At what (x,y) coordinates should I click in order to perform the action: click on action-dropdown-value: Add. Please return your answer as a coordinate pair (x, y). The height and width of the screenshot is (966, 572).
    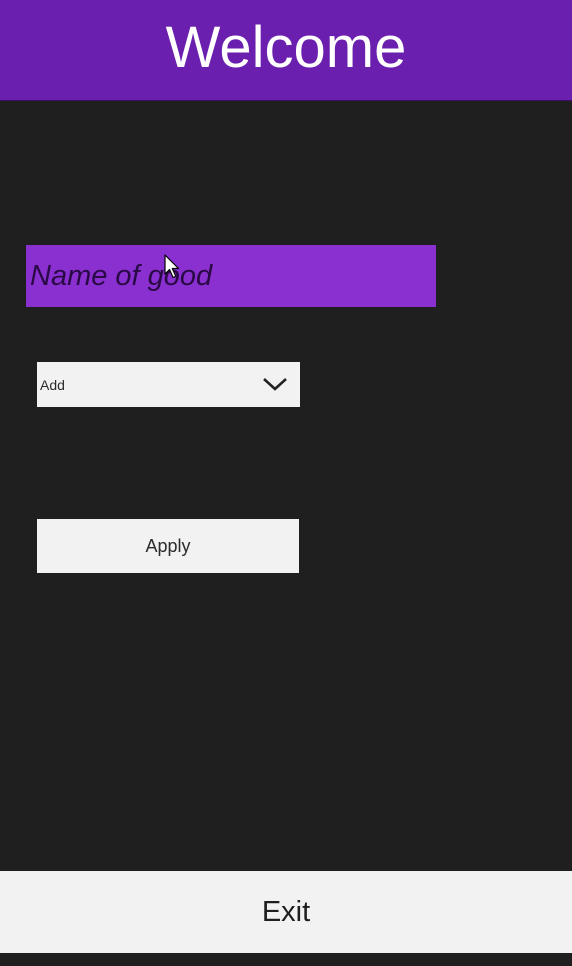
    Looking at the image, I should click on (52, 384).